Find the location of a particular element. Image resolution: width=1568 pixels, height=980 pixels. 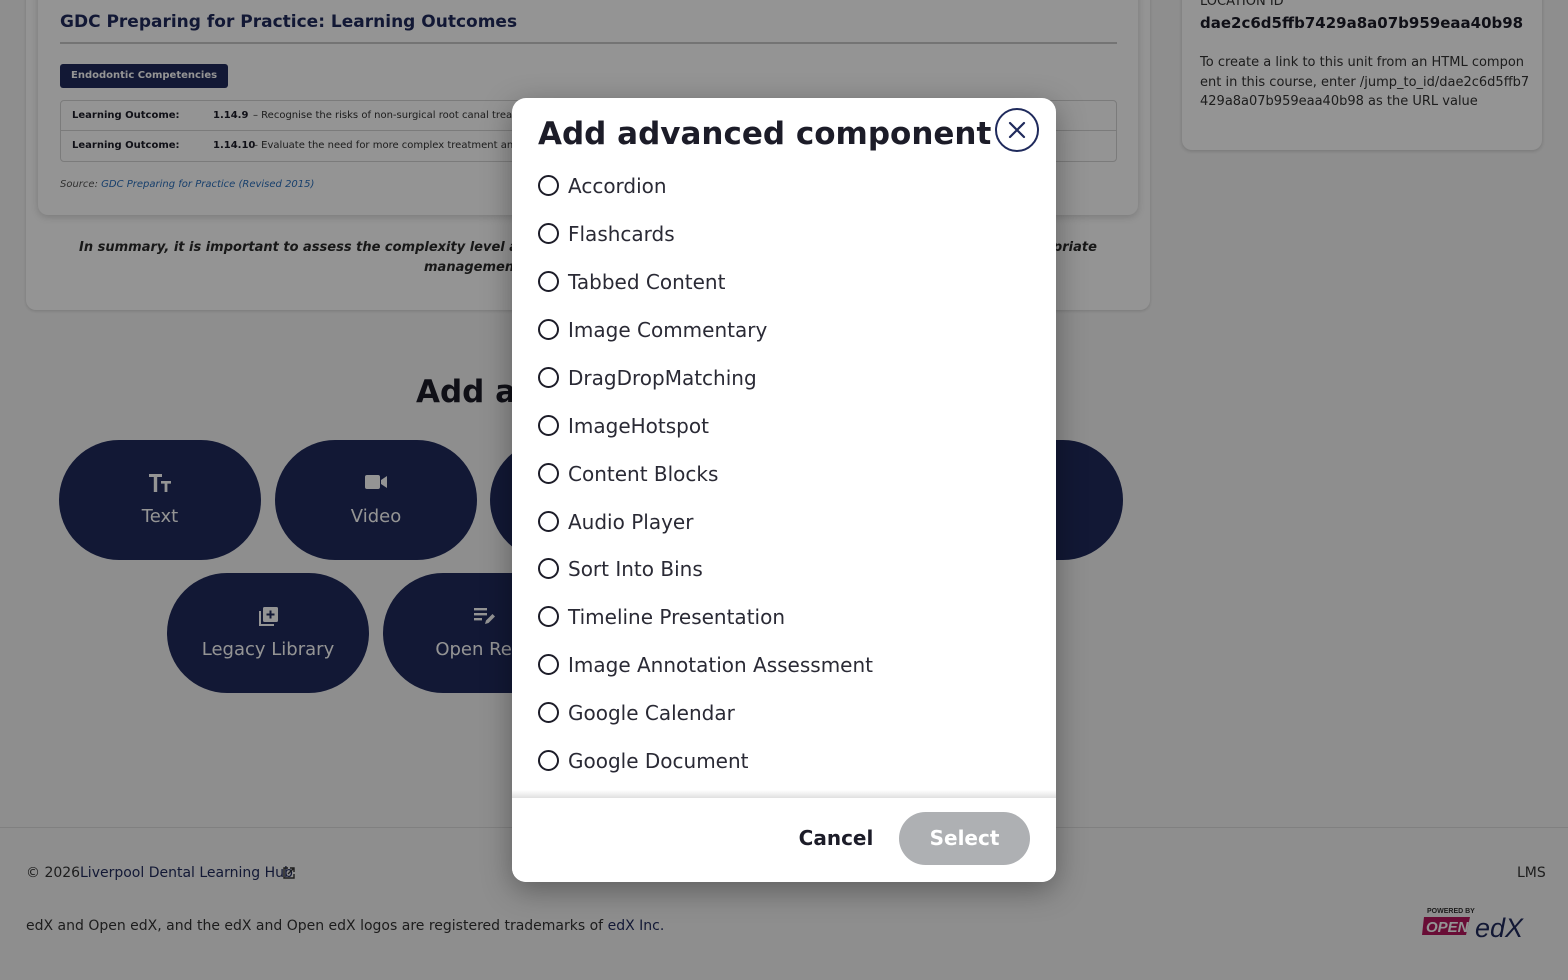

scroll-shadow is located at coordinates (784, 794).